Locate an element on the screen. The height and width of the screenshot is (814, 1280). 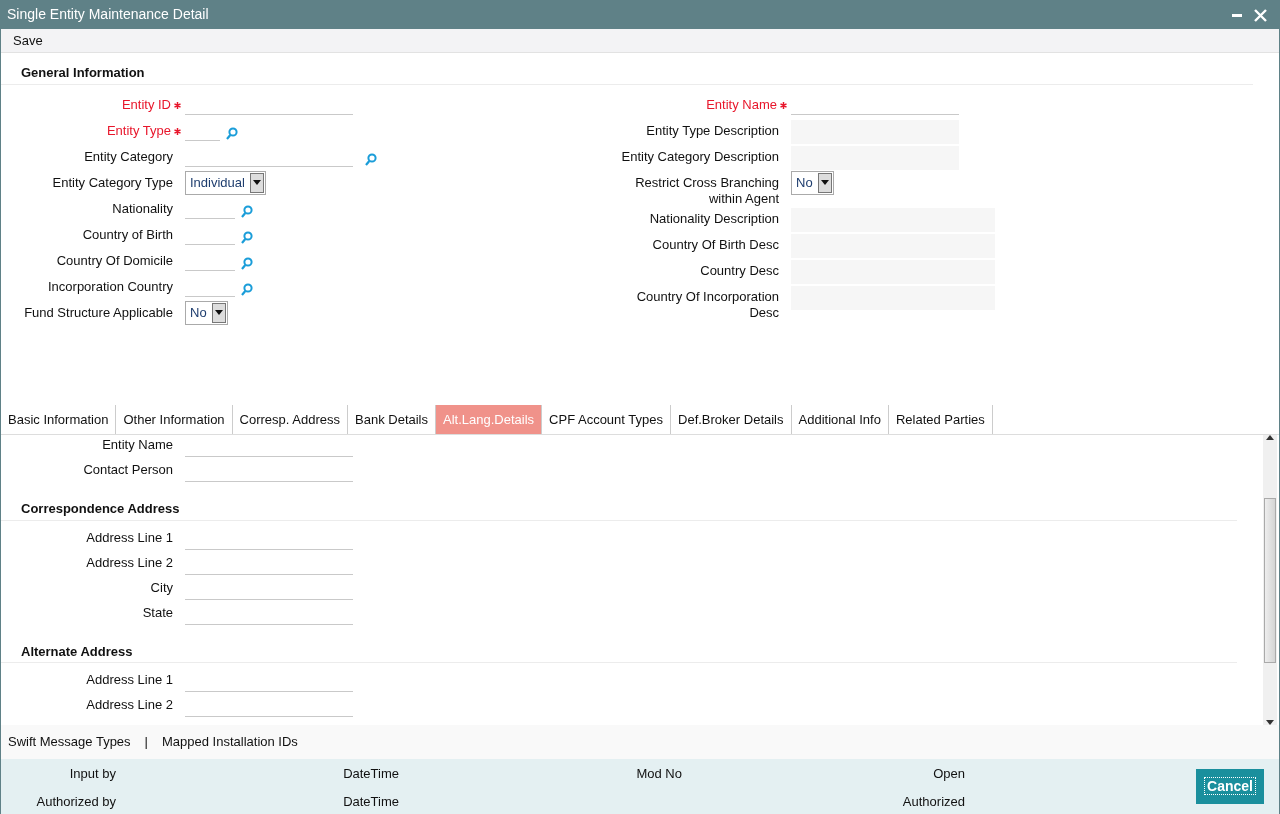
scroll-up-arrow-icon is located at coordinates (1270, 437).